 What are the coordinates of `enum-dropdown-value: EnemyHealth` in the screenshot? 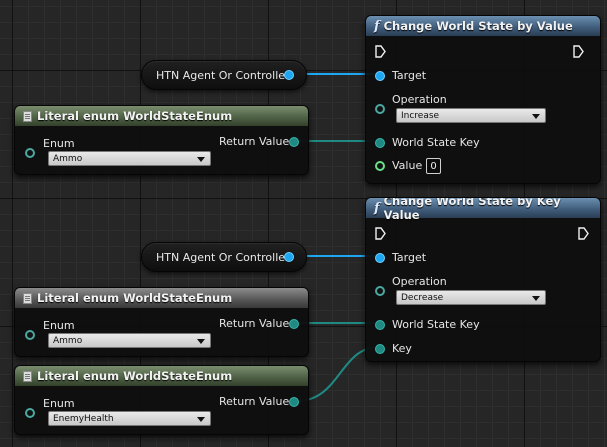 It's located at (83, 418).